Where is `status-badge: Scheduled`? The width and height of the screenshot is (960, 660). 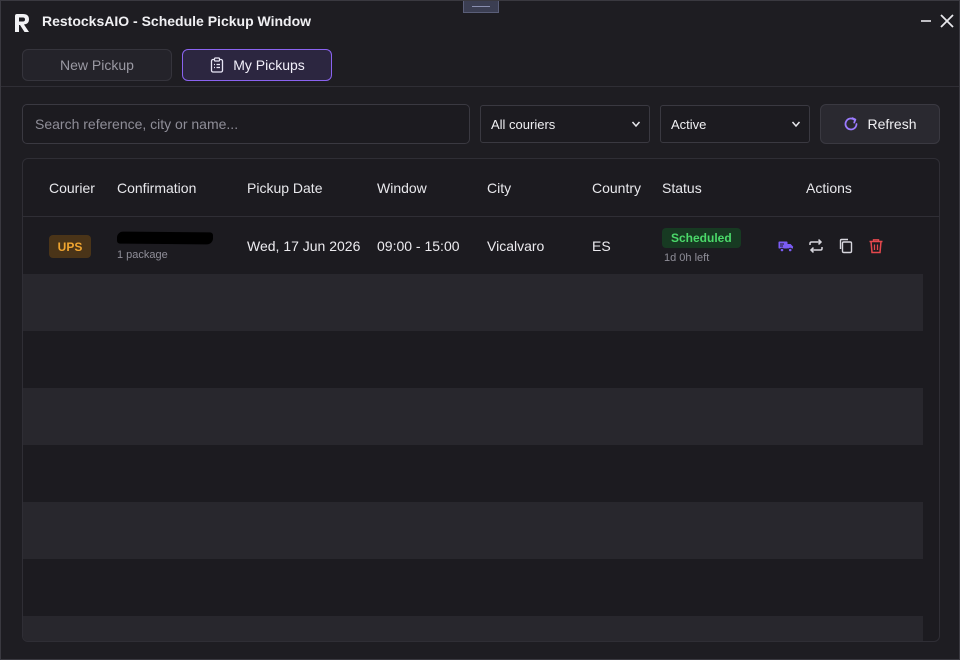 status-badge: Scheduled is located at coordinates (701, 238).